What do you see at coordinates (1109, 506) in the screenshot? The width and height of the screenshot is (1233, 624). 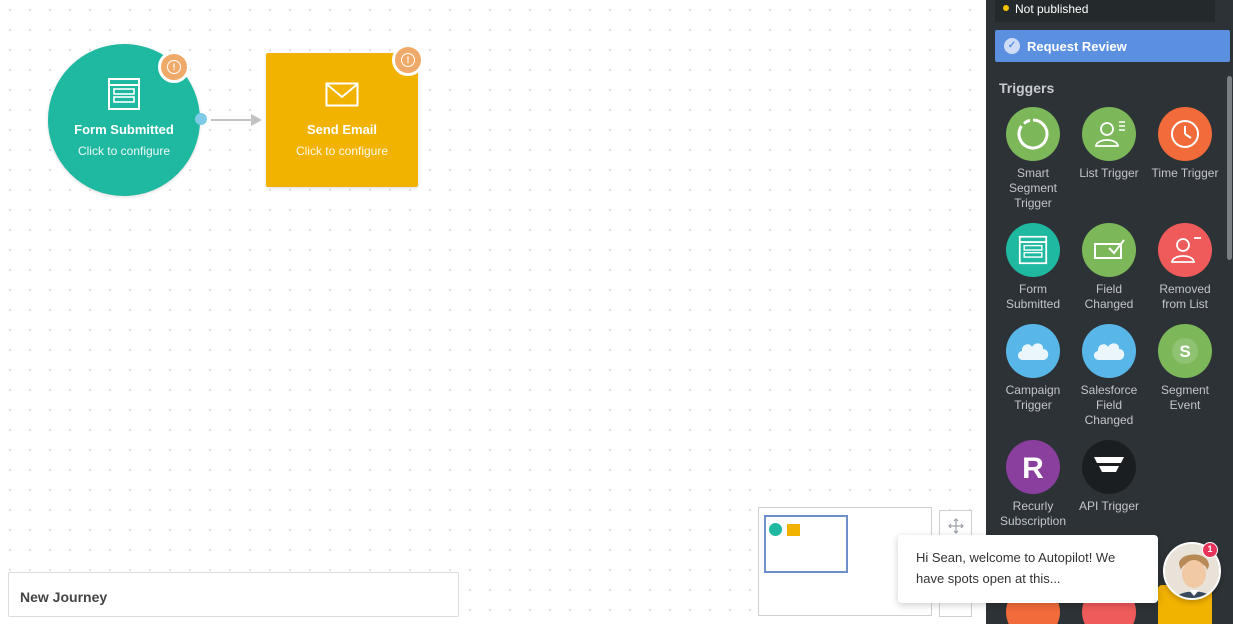 I see `trigger-label: API Trigger` at bounding box center [1109, 506].